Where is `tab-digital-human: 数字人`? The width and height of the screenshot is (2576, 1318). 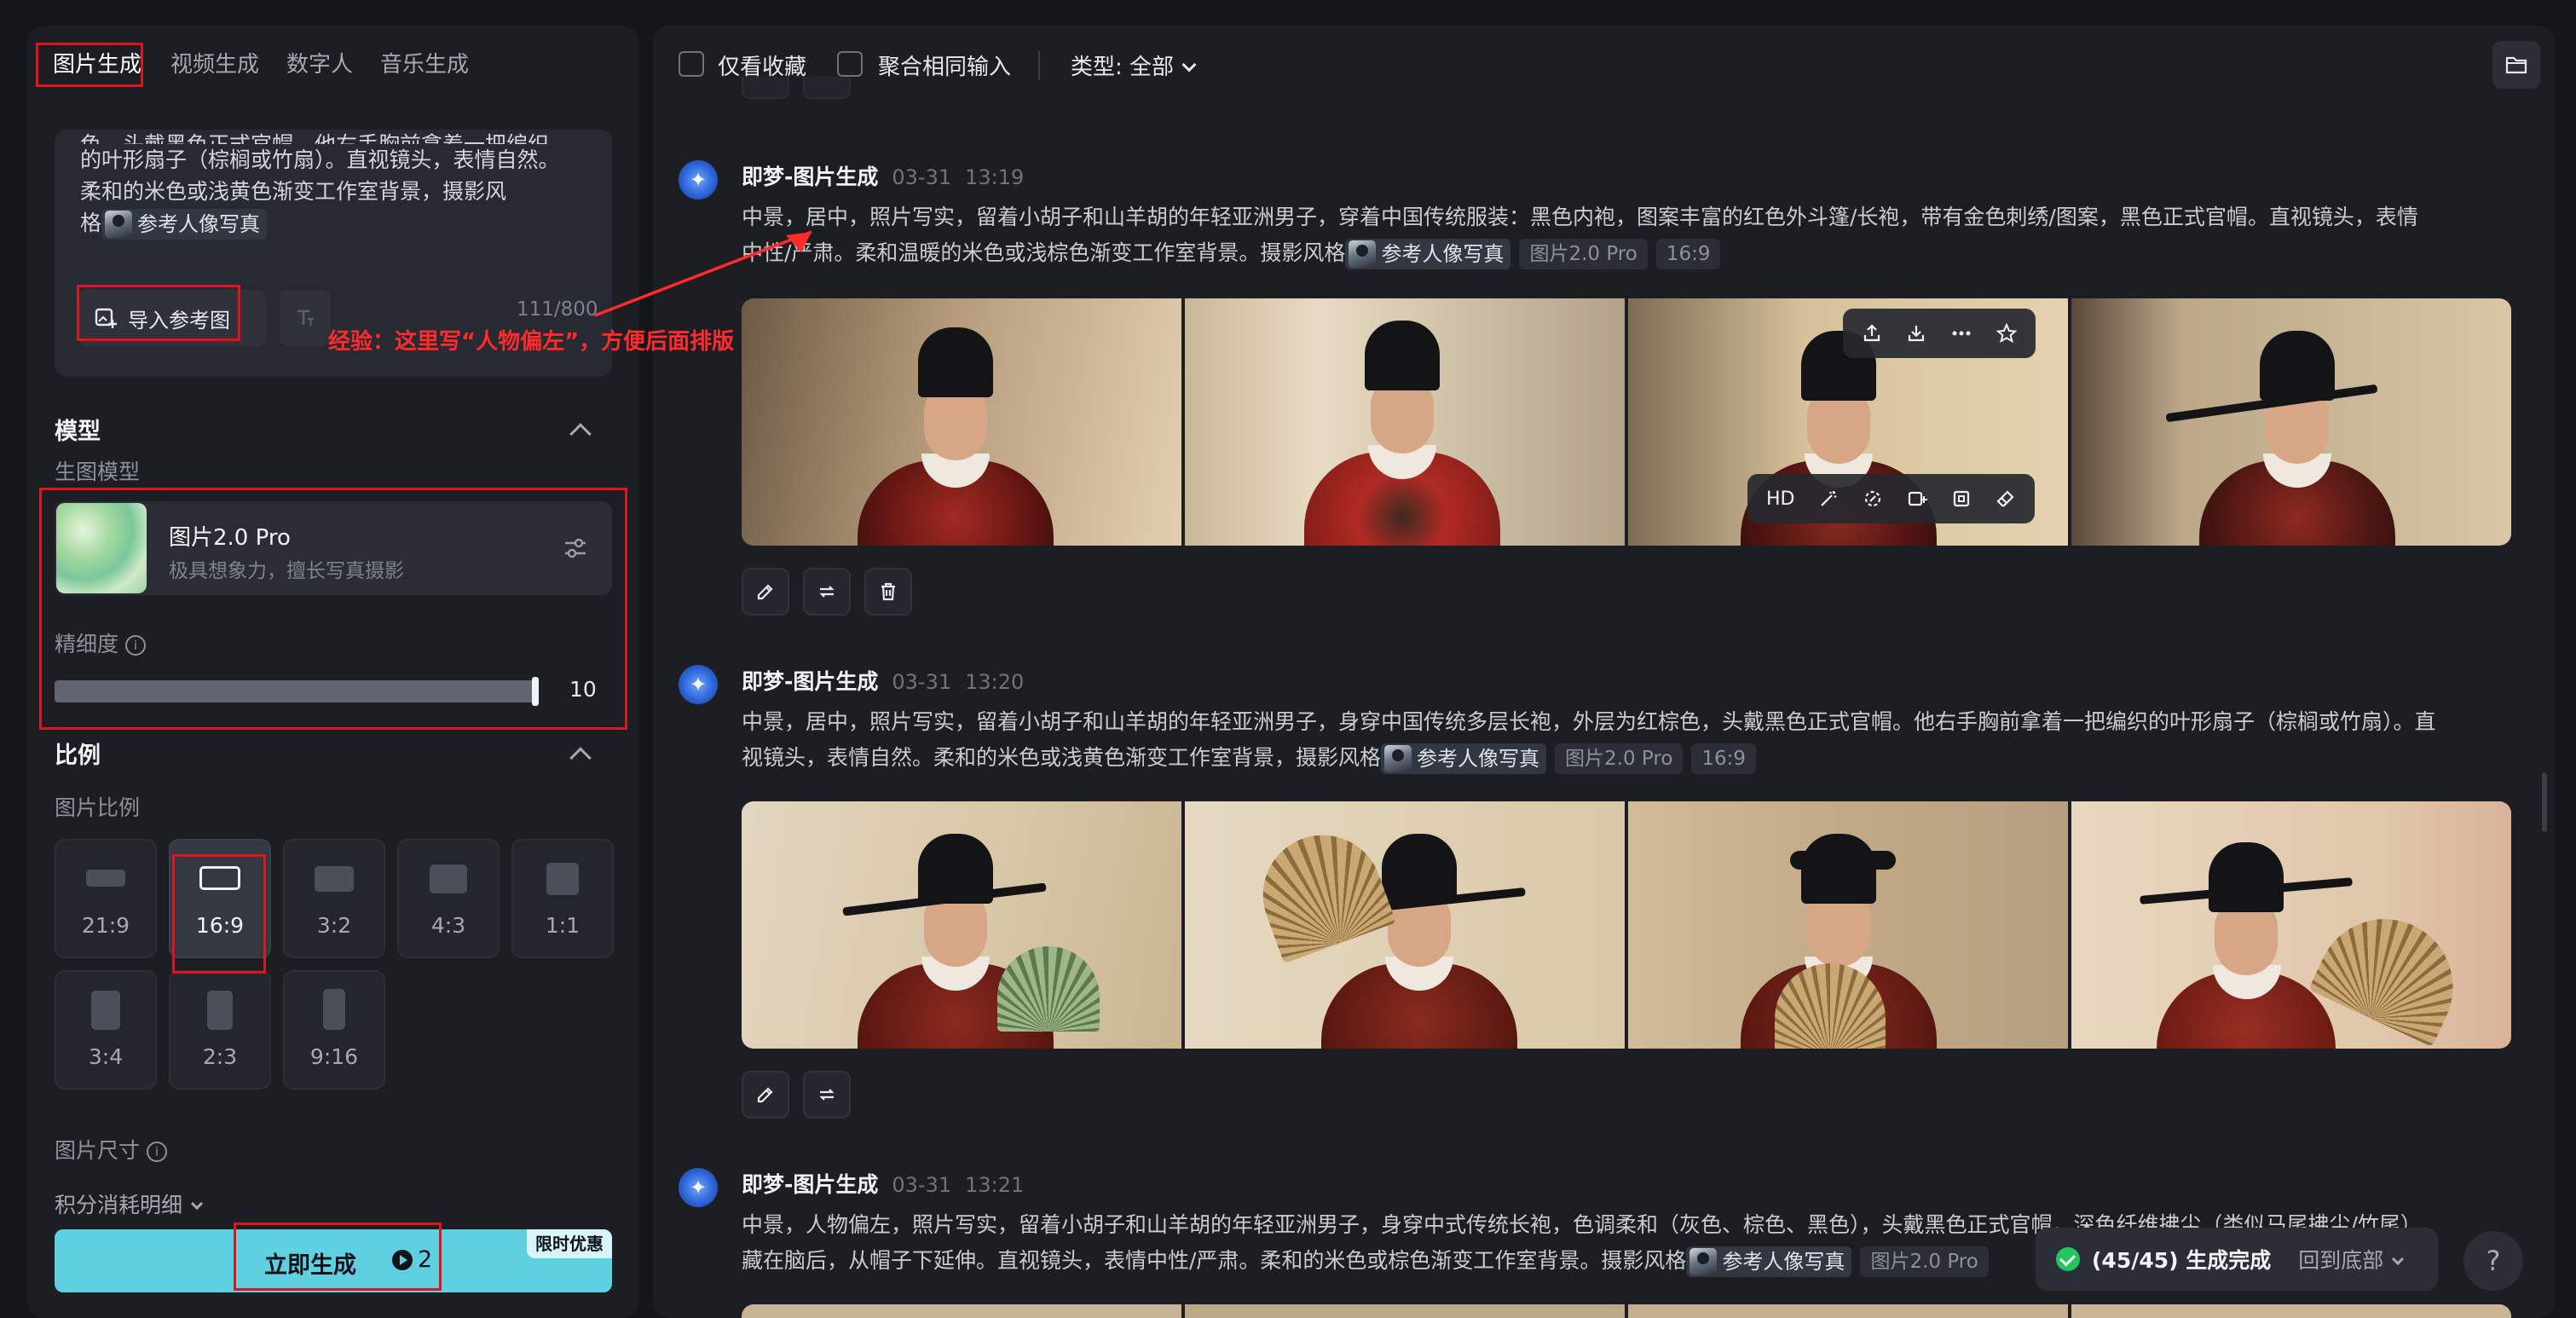 tab-digital-human: 数字人 is located at coordinates (319, 64).